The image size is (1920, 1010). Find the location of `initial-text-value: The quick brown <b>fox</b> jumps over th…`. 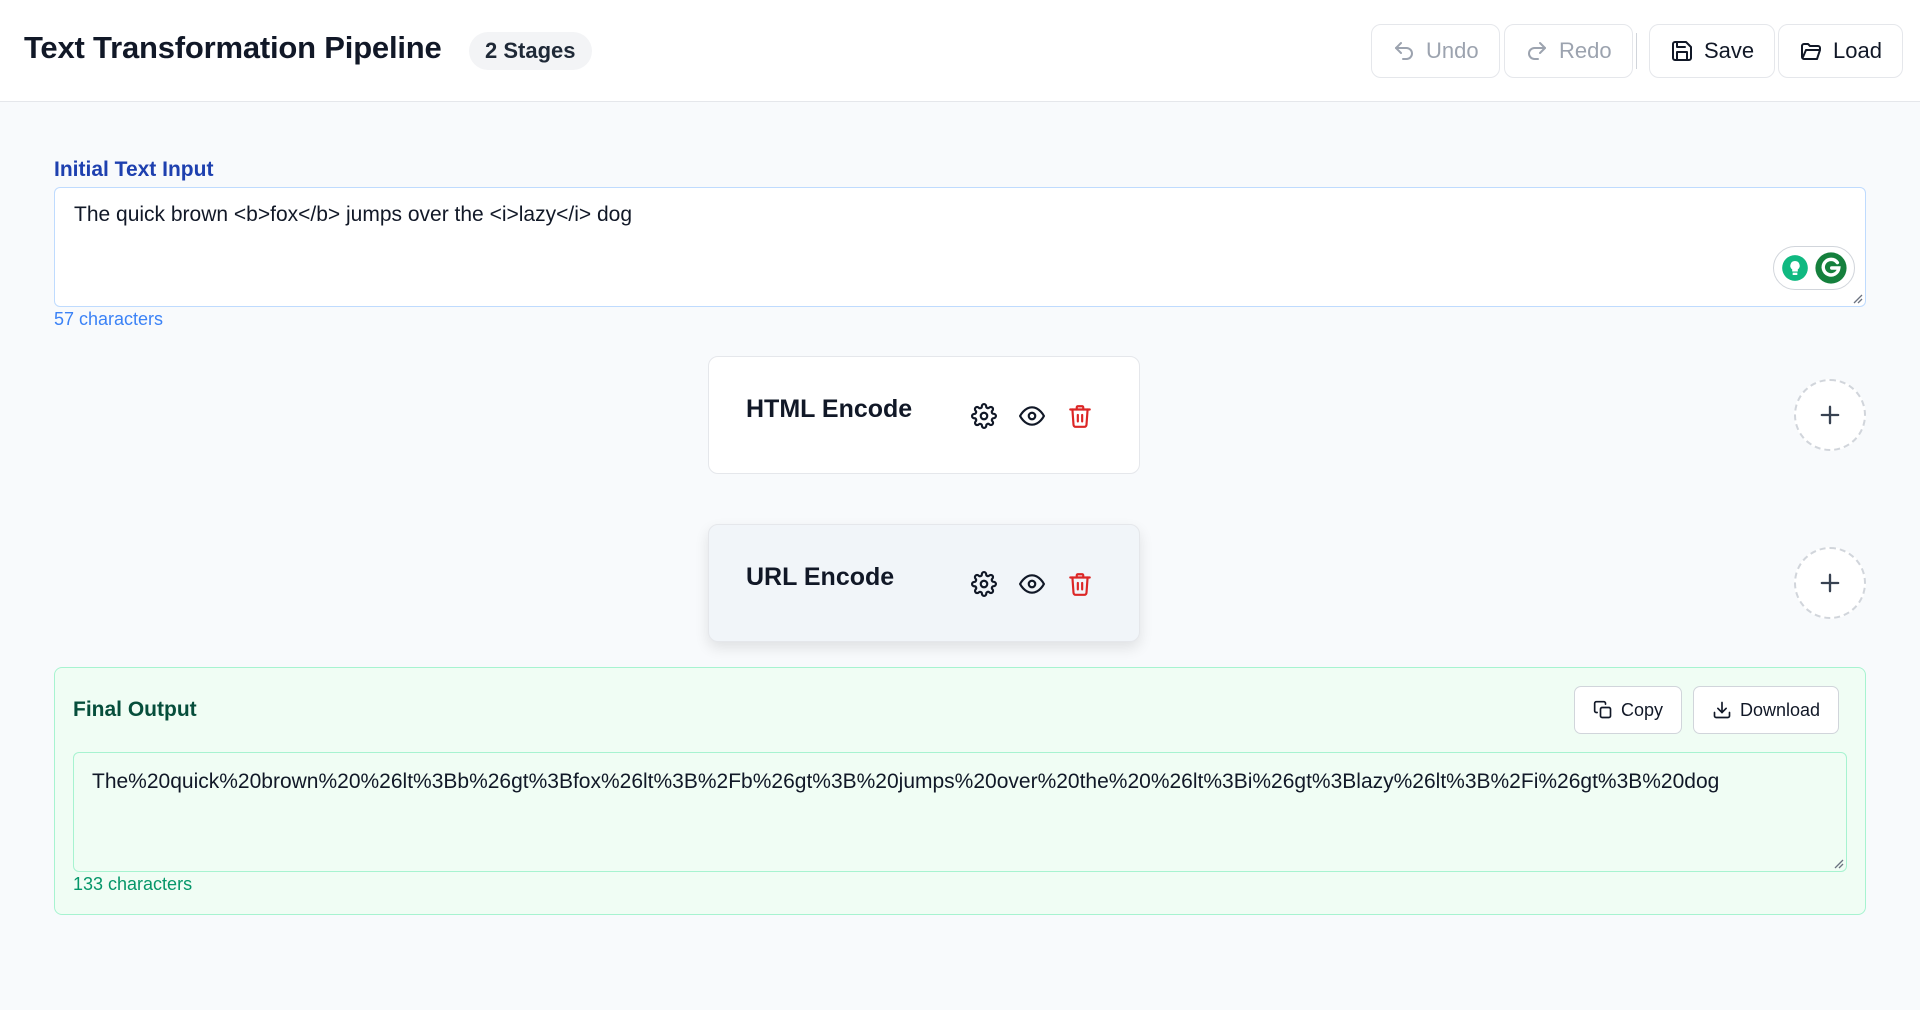

initial-text-value: The quick brown <b>fox</b> jumps over th… is located at coordinates (353, 214).